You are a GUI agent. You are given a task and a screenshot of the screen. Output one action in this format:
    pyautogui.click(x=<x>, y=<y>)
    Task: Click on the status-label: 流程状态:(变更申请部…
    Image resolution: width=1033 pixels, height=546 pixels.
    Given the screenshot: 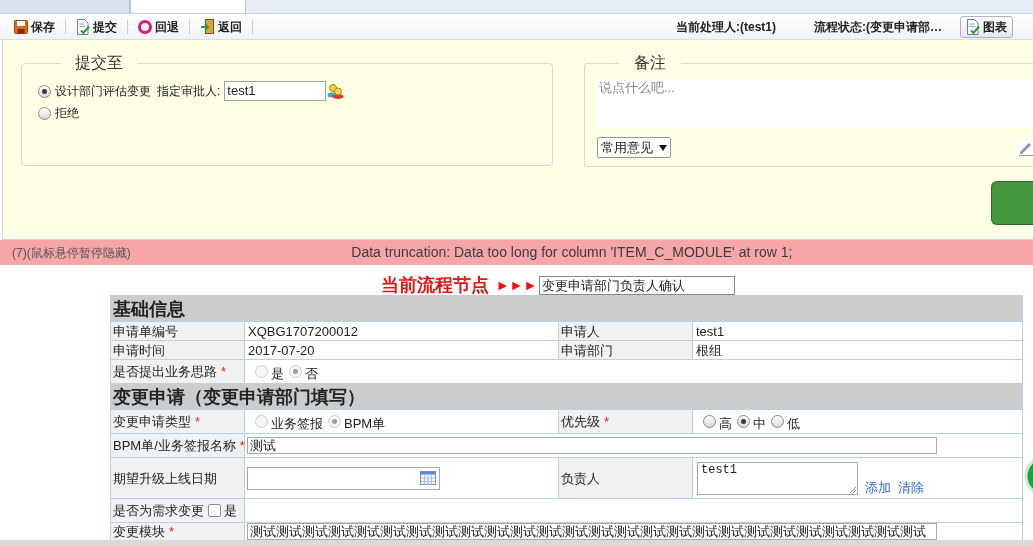 What is the action you would take?
    pyautogui.click(x=878, y=27)
    